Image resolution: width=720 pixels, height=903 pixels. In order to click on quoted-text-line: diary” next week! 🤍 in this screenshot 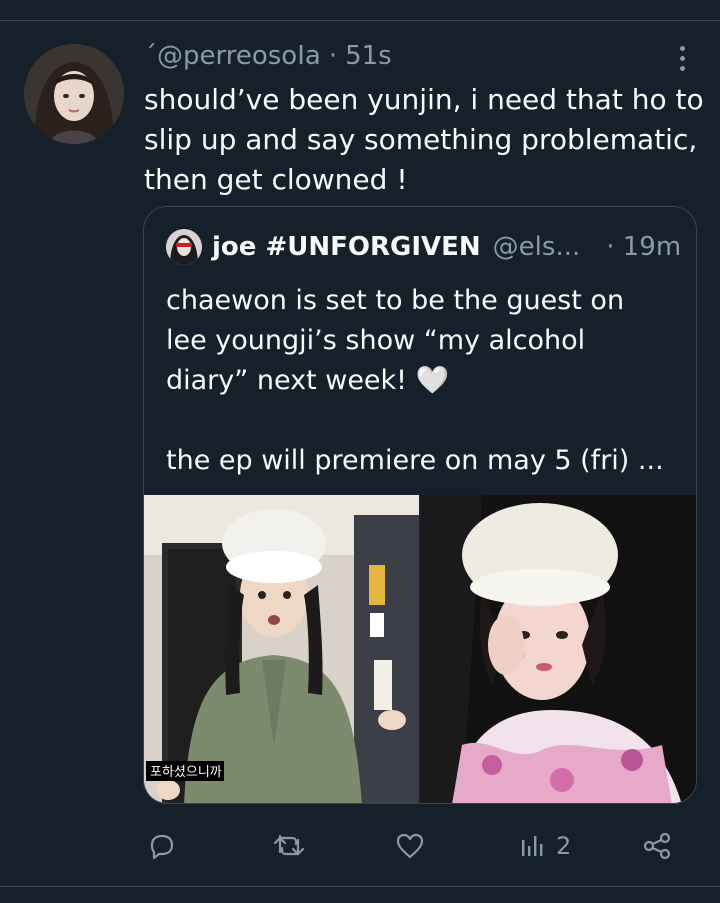, I will do `click(308, 380)`.